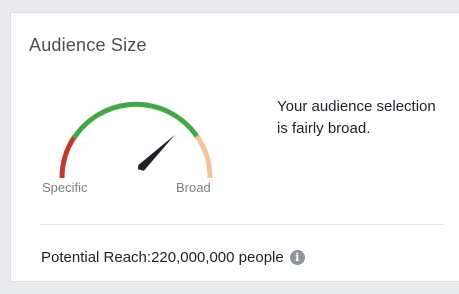 The image size is (459, 294). What do you see at coordinates (193, 187) in the screenshot?
I see `gauge-label-broad: Broad` at bounding box center [193, 187].